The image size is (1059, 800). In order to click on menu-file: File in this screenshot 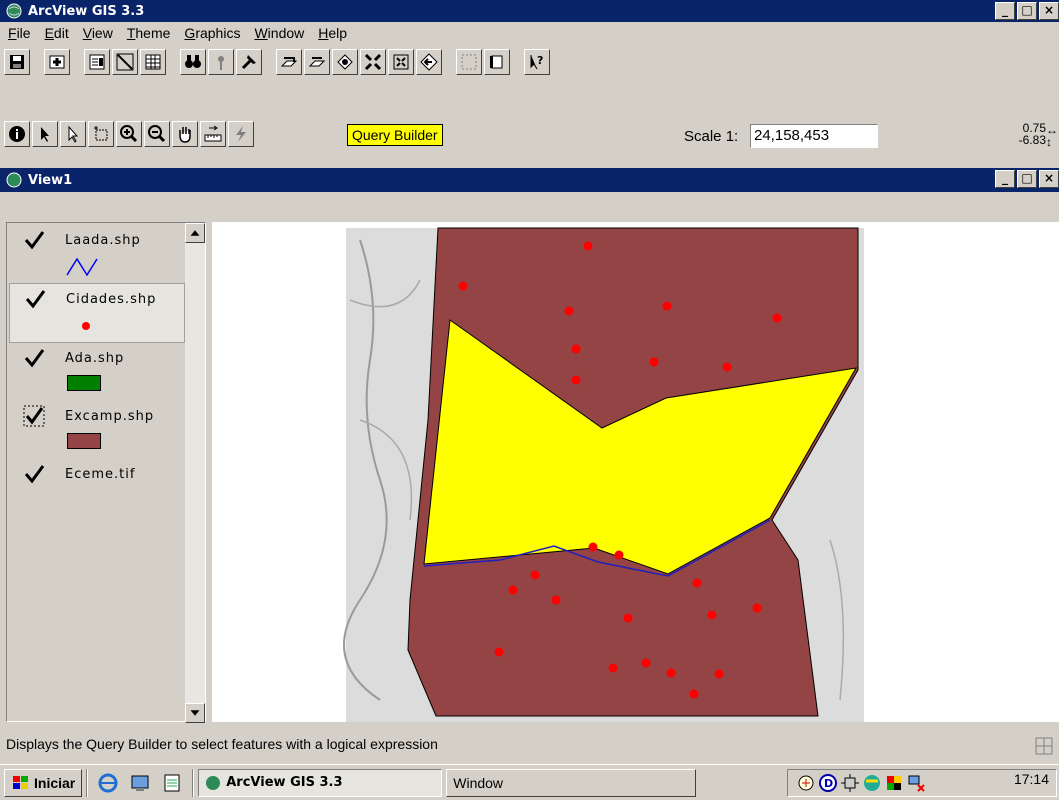, I will do `click(19, 33)`.